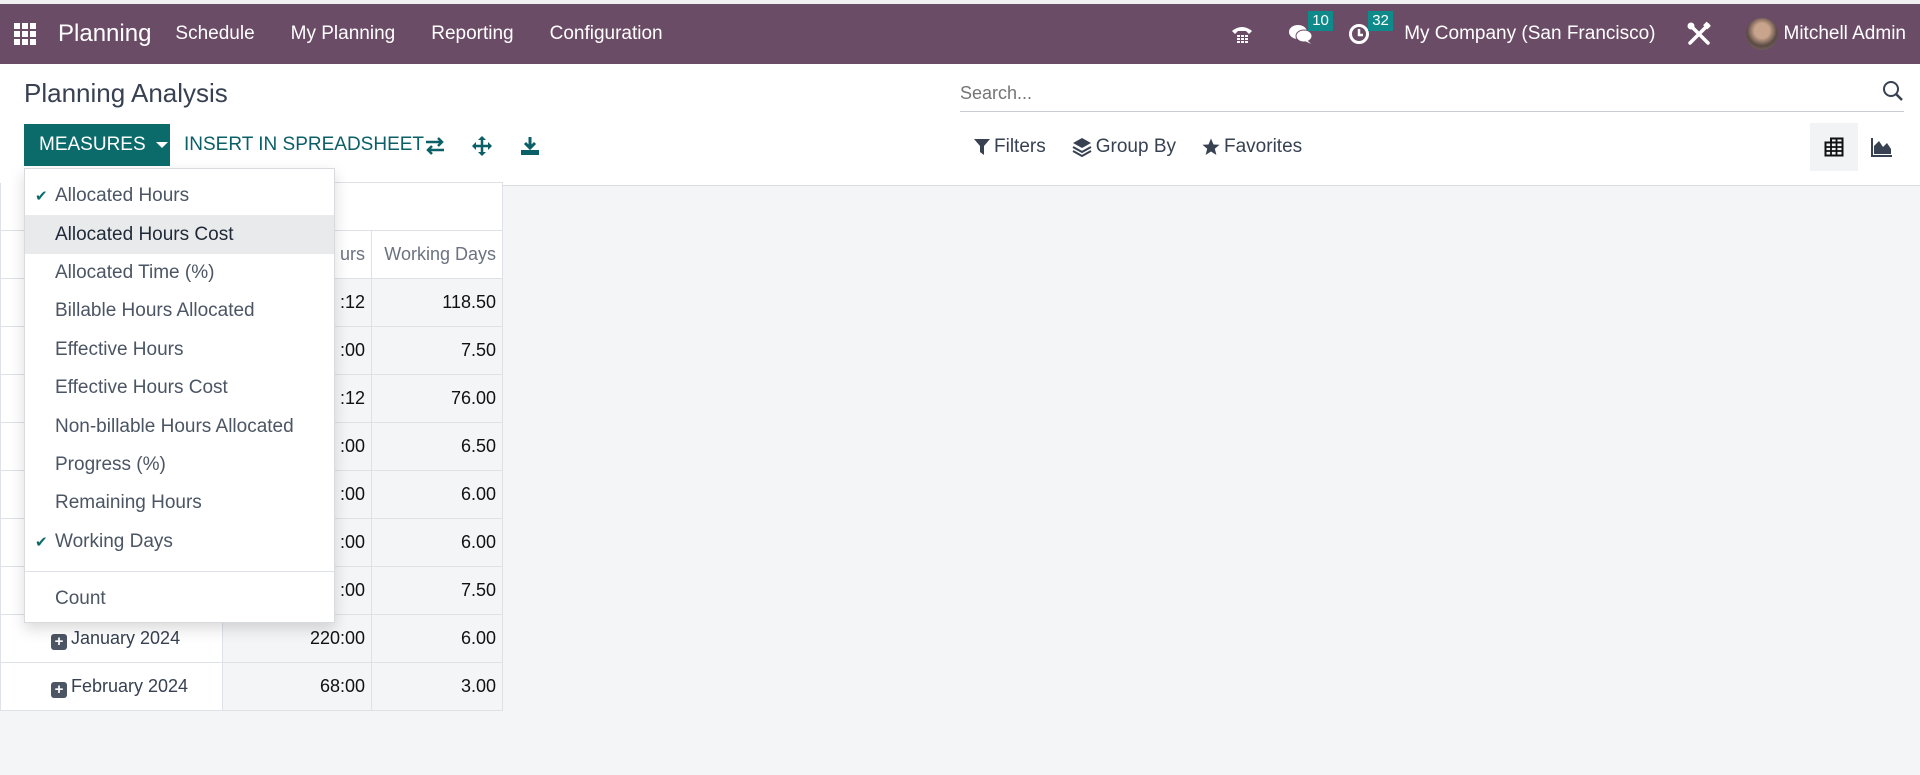 The height and width of the screenshot is (775, 1920). What do you see at coordinates (1320, 21) in the screenshot?
I see `messages-badge: 10` at bounding box center [1320, 21].